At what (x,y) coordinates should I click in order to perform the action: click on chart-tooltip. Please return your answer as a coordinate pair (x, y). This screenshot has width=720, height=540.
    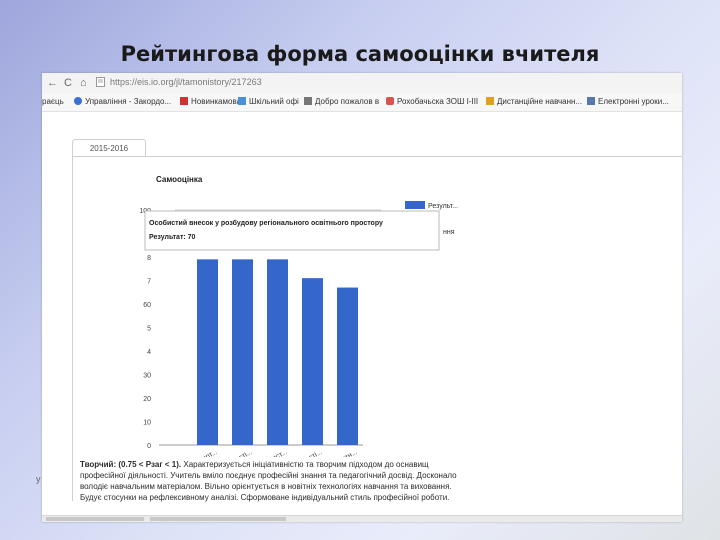
    Looking at the image, I should click on (292, 230).